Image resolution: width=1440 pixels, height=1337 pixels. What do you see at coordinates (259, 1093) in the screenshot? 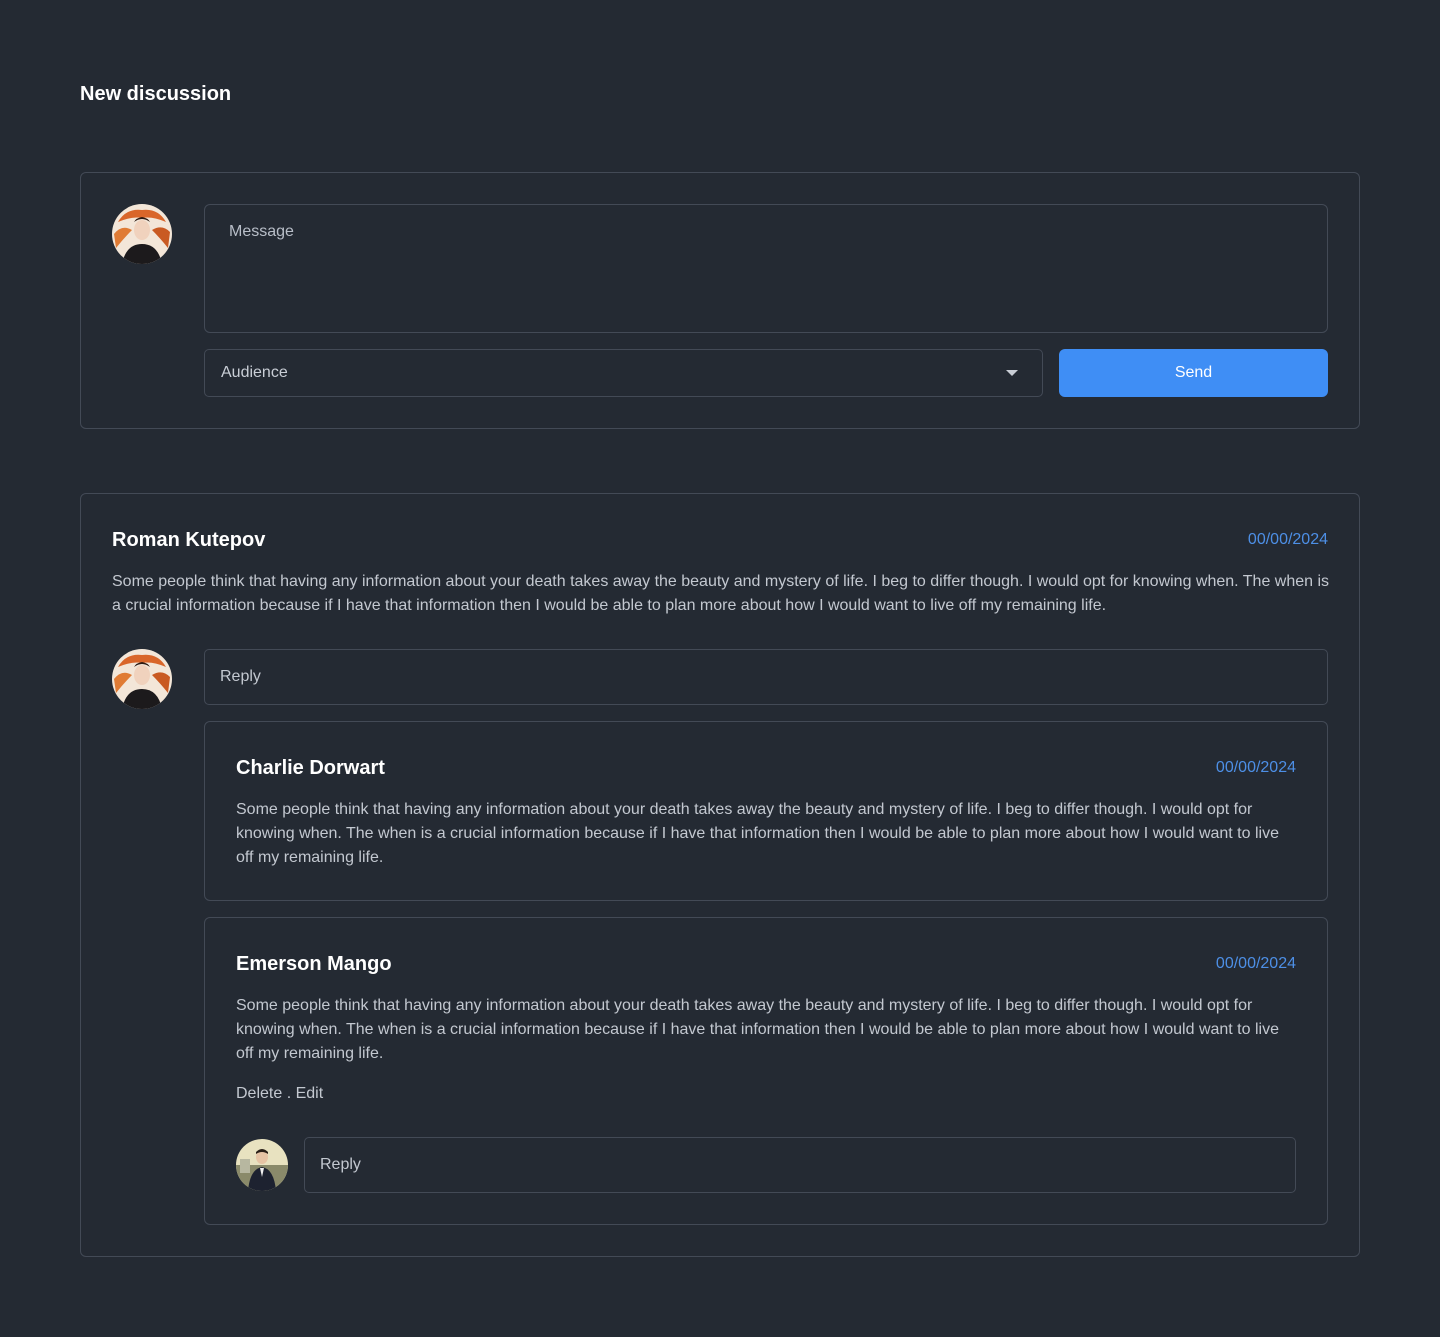
I see `delete-link: Delete` at bounding box center [259, 1093].